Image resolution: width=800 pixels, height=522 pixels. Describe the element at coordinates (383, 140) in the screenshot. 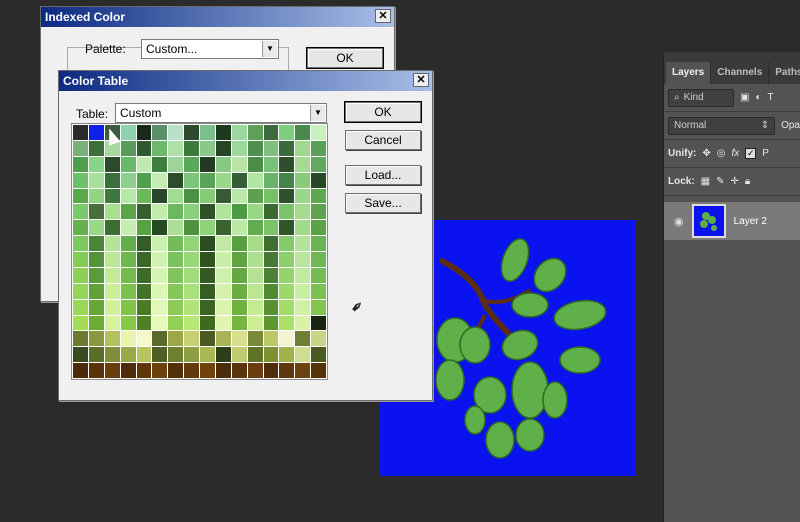

I see `cancel-button: Cancel` at that location.